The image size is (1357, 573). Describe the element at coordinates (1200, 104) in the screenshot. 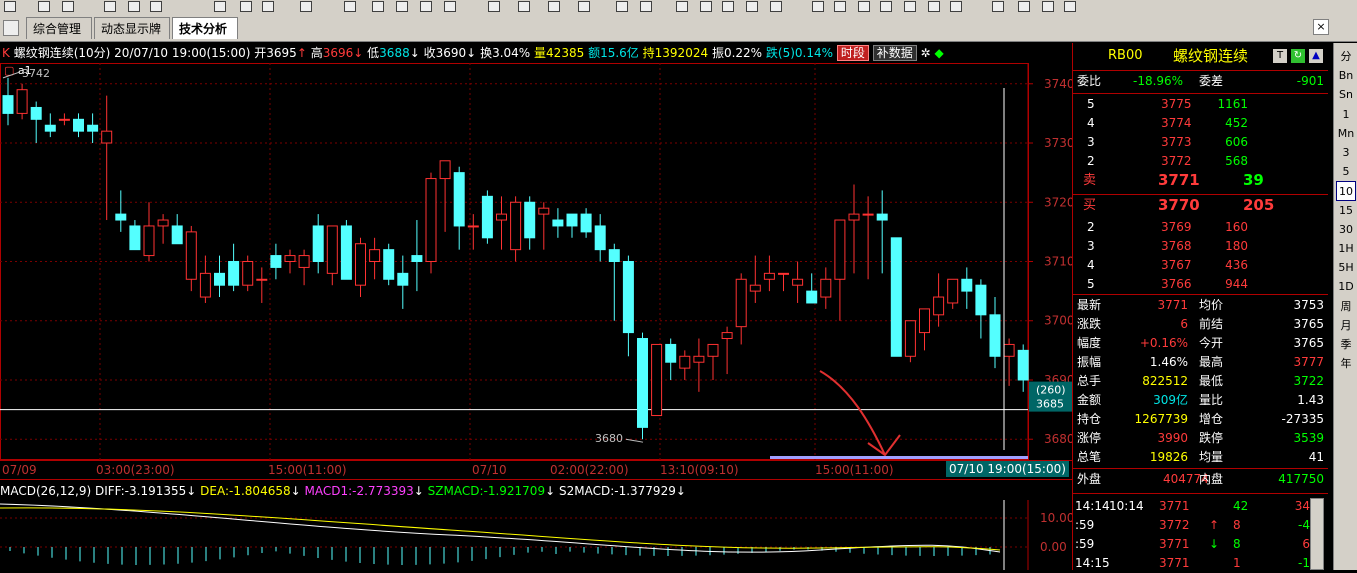

I see `ask-level-row: 5 3775 1161` at that location.